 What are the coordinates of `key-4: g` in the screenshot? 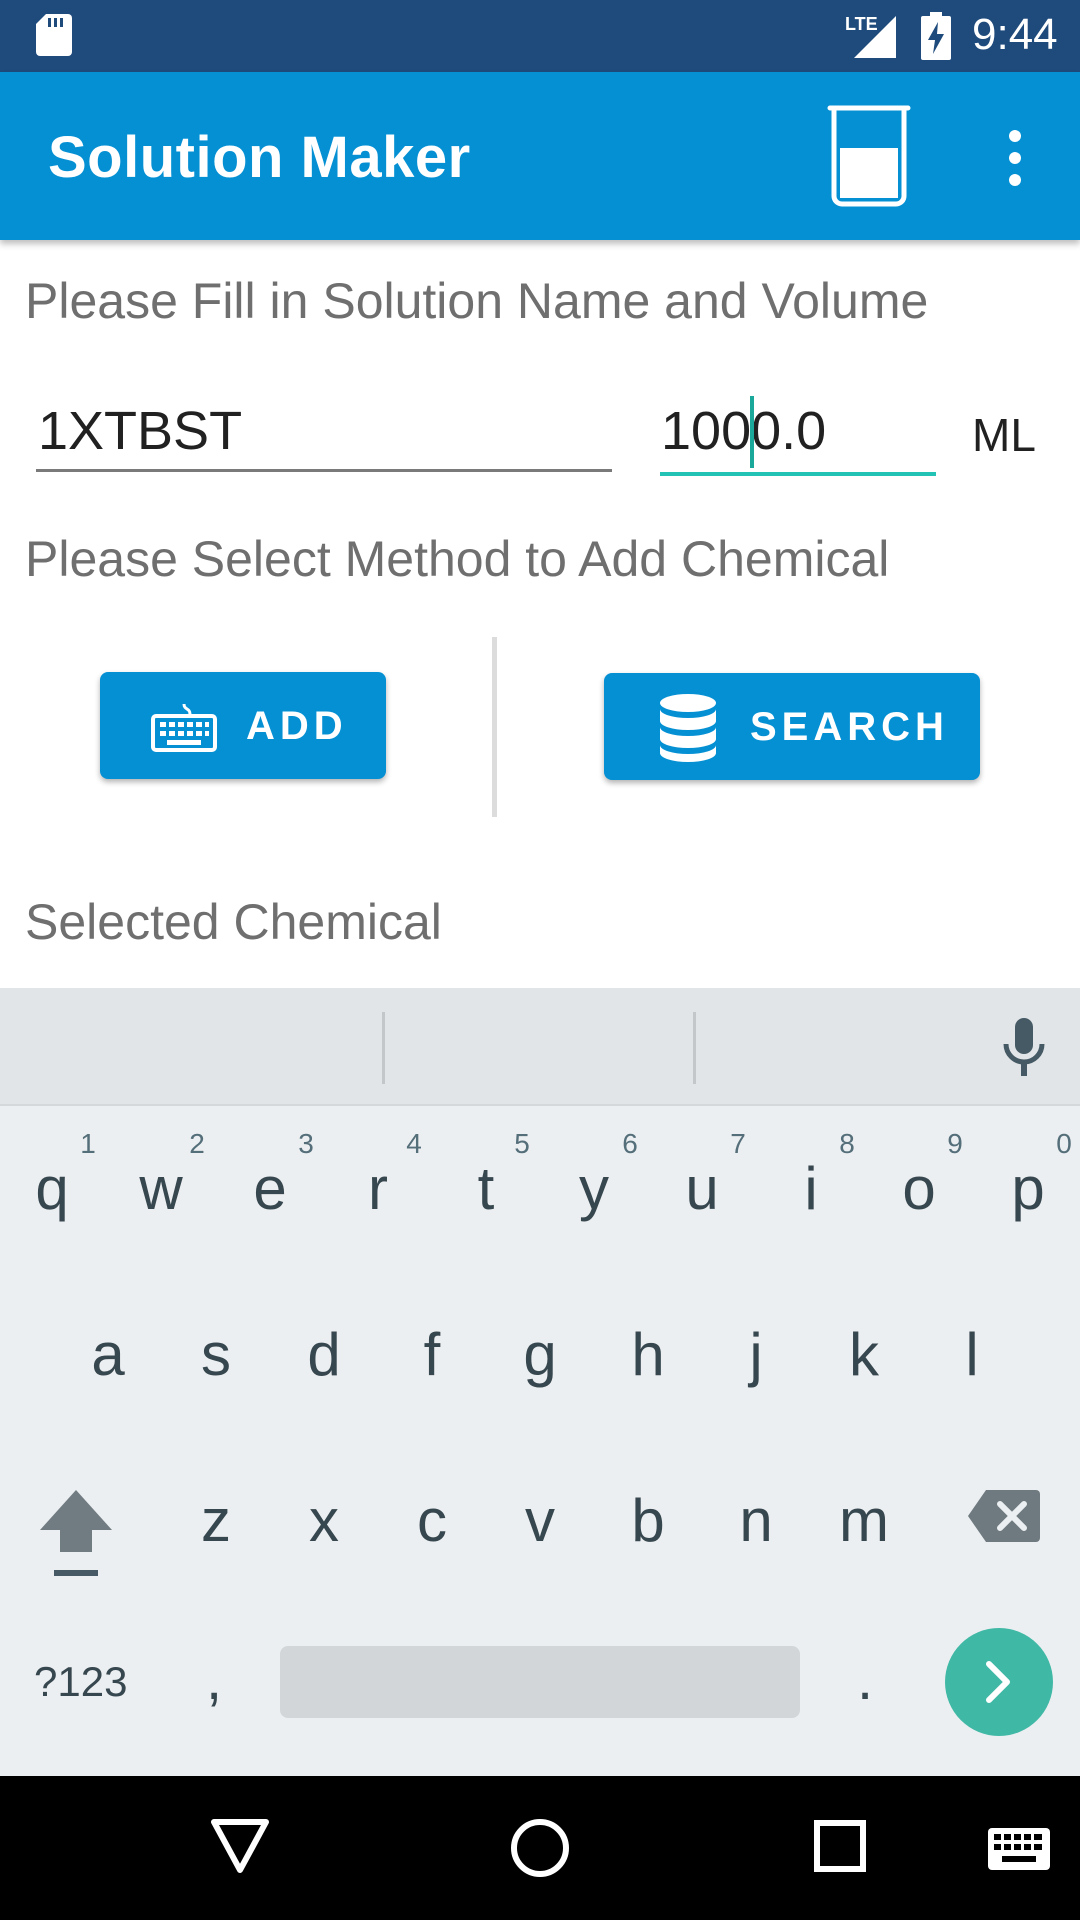 It's located at (540, 1354).